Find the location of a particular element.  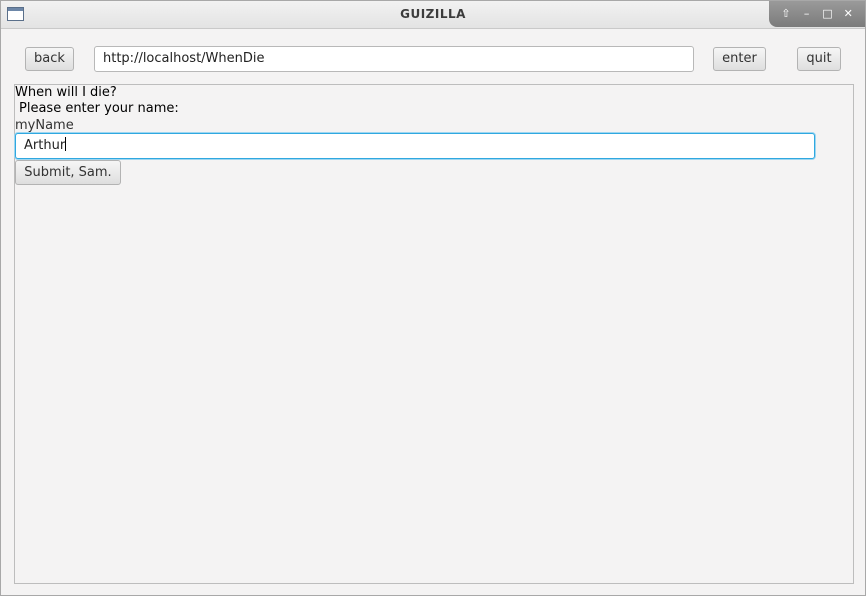

text-caret is located at coordinates (66, 144).